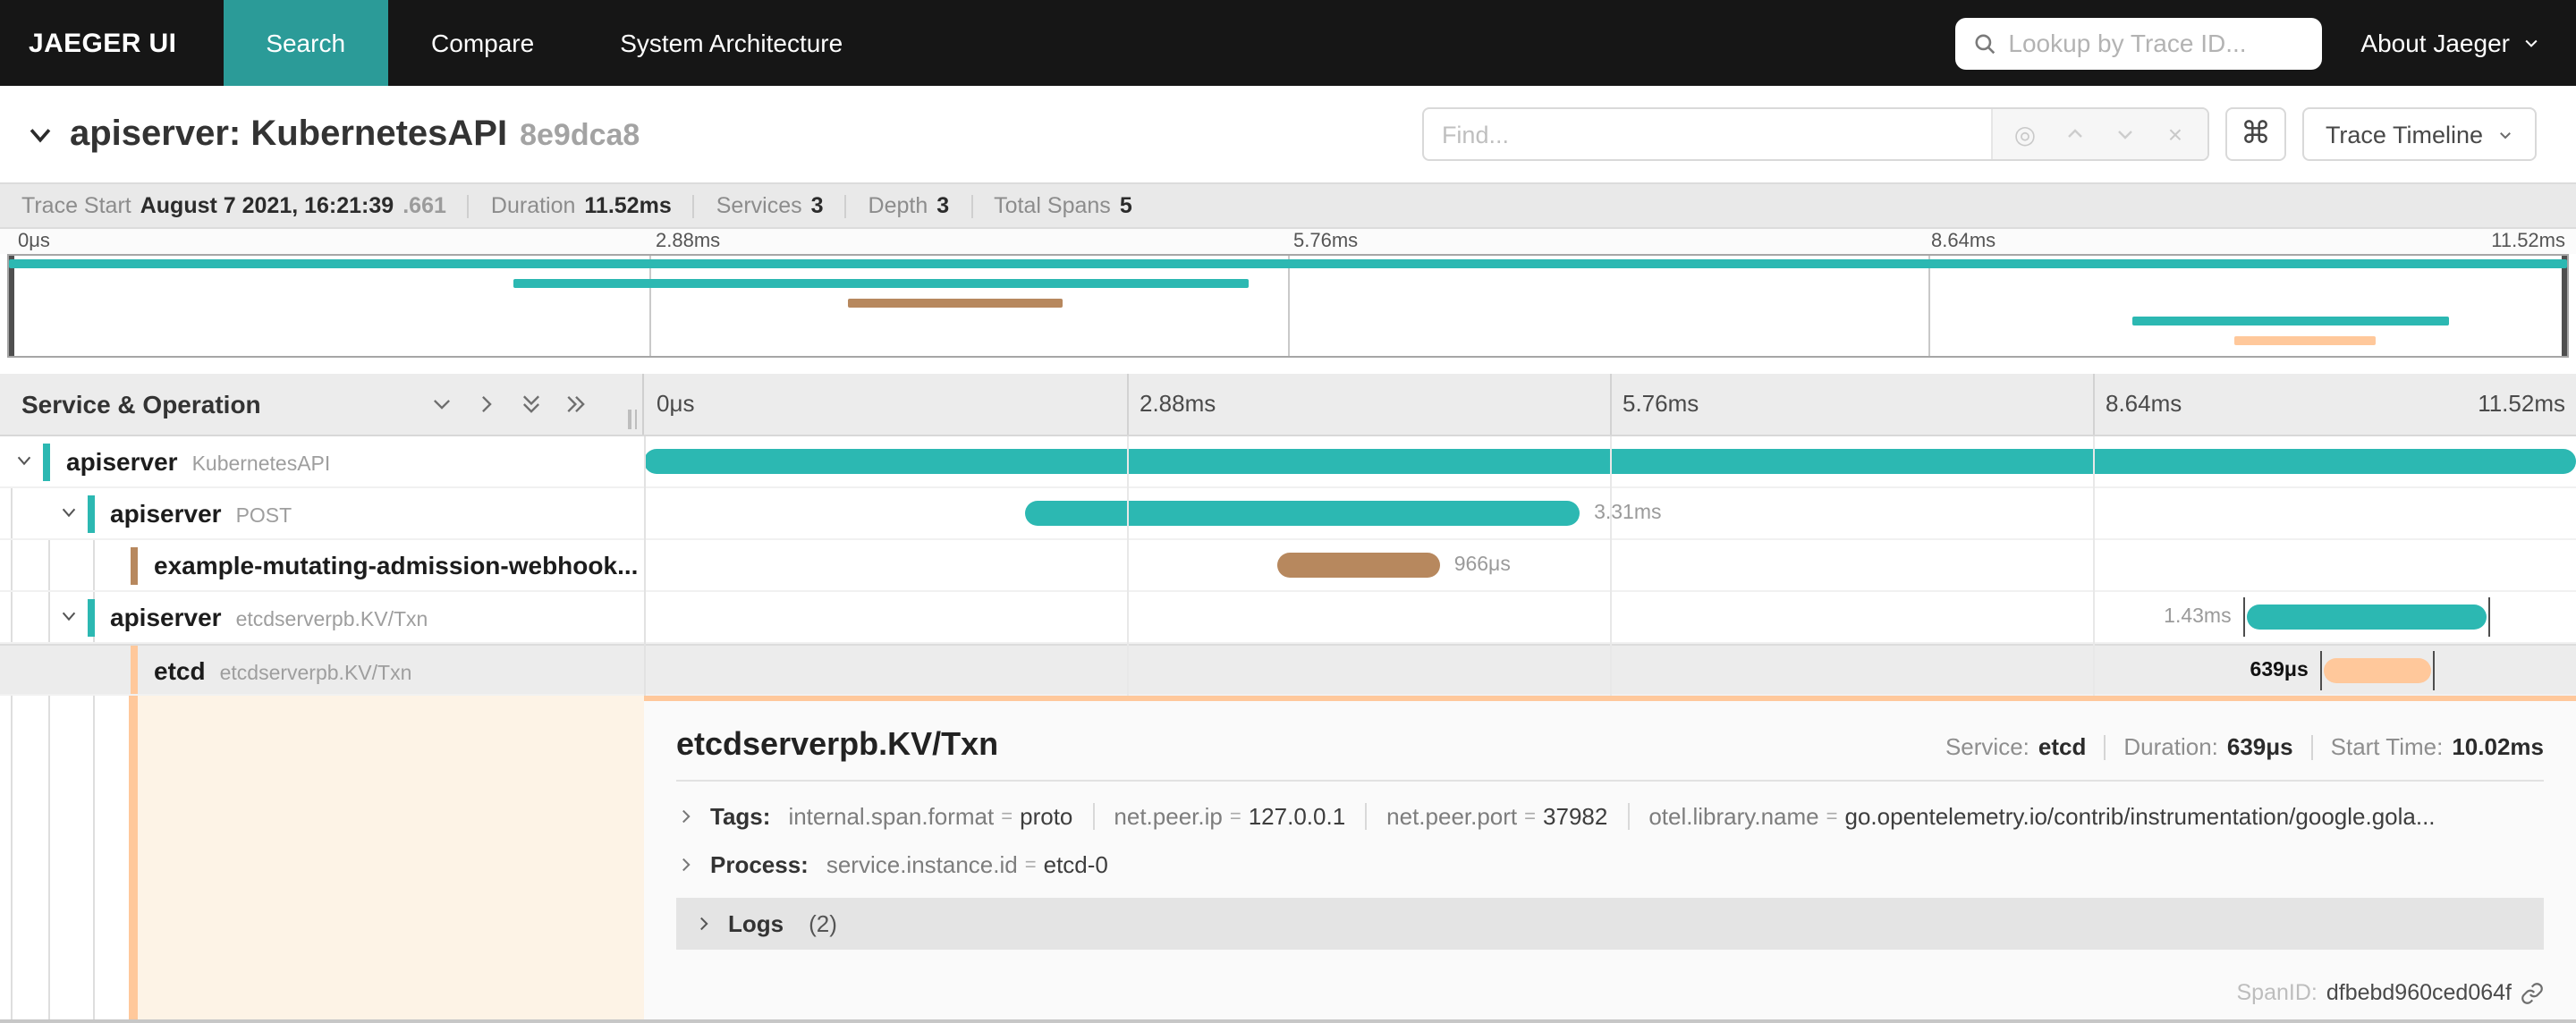 Image resolution: width=2576 pixels, height=1023 pixels. What do you see at coordinates (2277, 992) in the screenshot?
I see `span-id-label: SpanID:` at bounding box center [2277, 992].